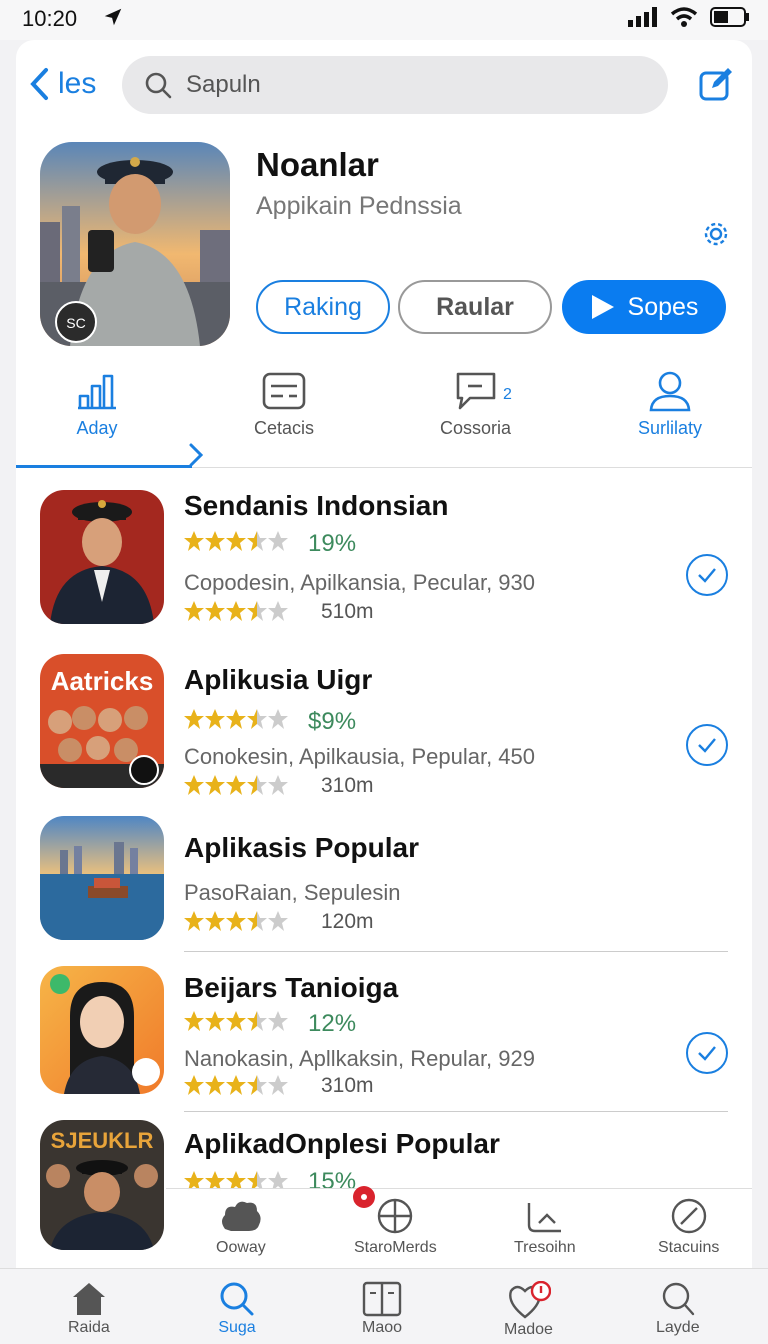 This screenshot has width=768, height=1344. I want to click on list-card-icon, so click(284, 391).